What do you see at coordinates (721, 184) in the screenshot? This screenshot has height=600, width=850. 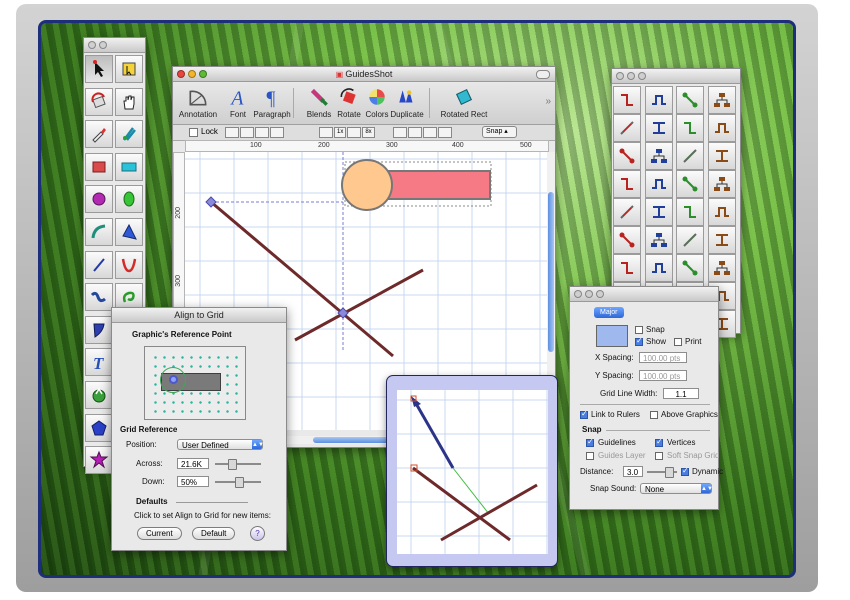 I see `align-right-tool` at bounding box center [721, 184].